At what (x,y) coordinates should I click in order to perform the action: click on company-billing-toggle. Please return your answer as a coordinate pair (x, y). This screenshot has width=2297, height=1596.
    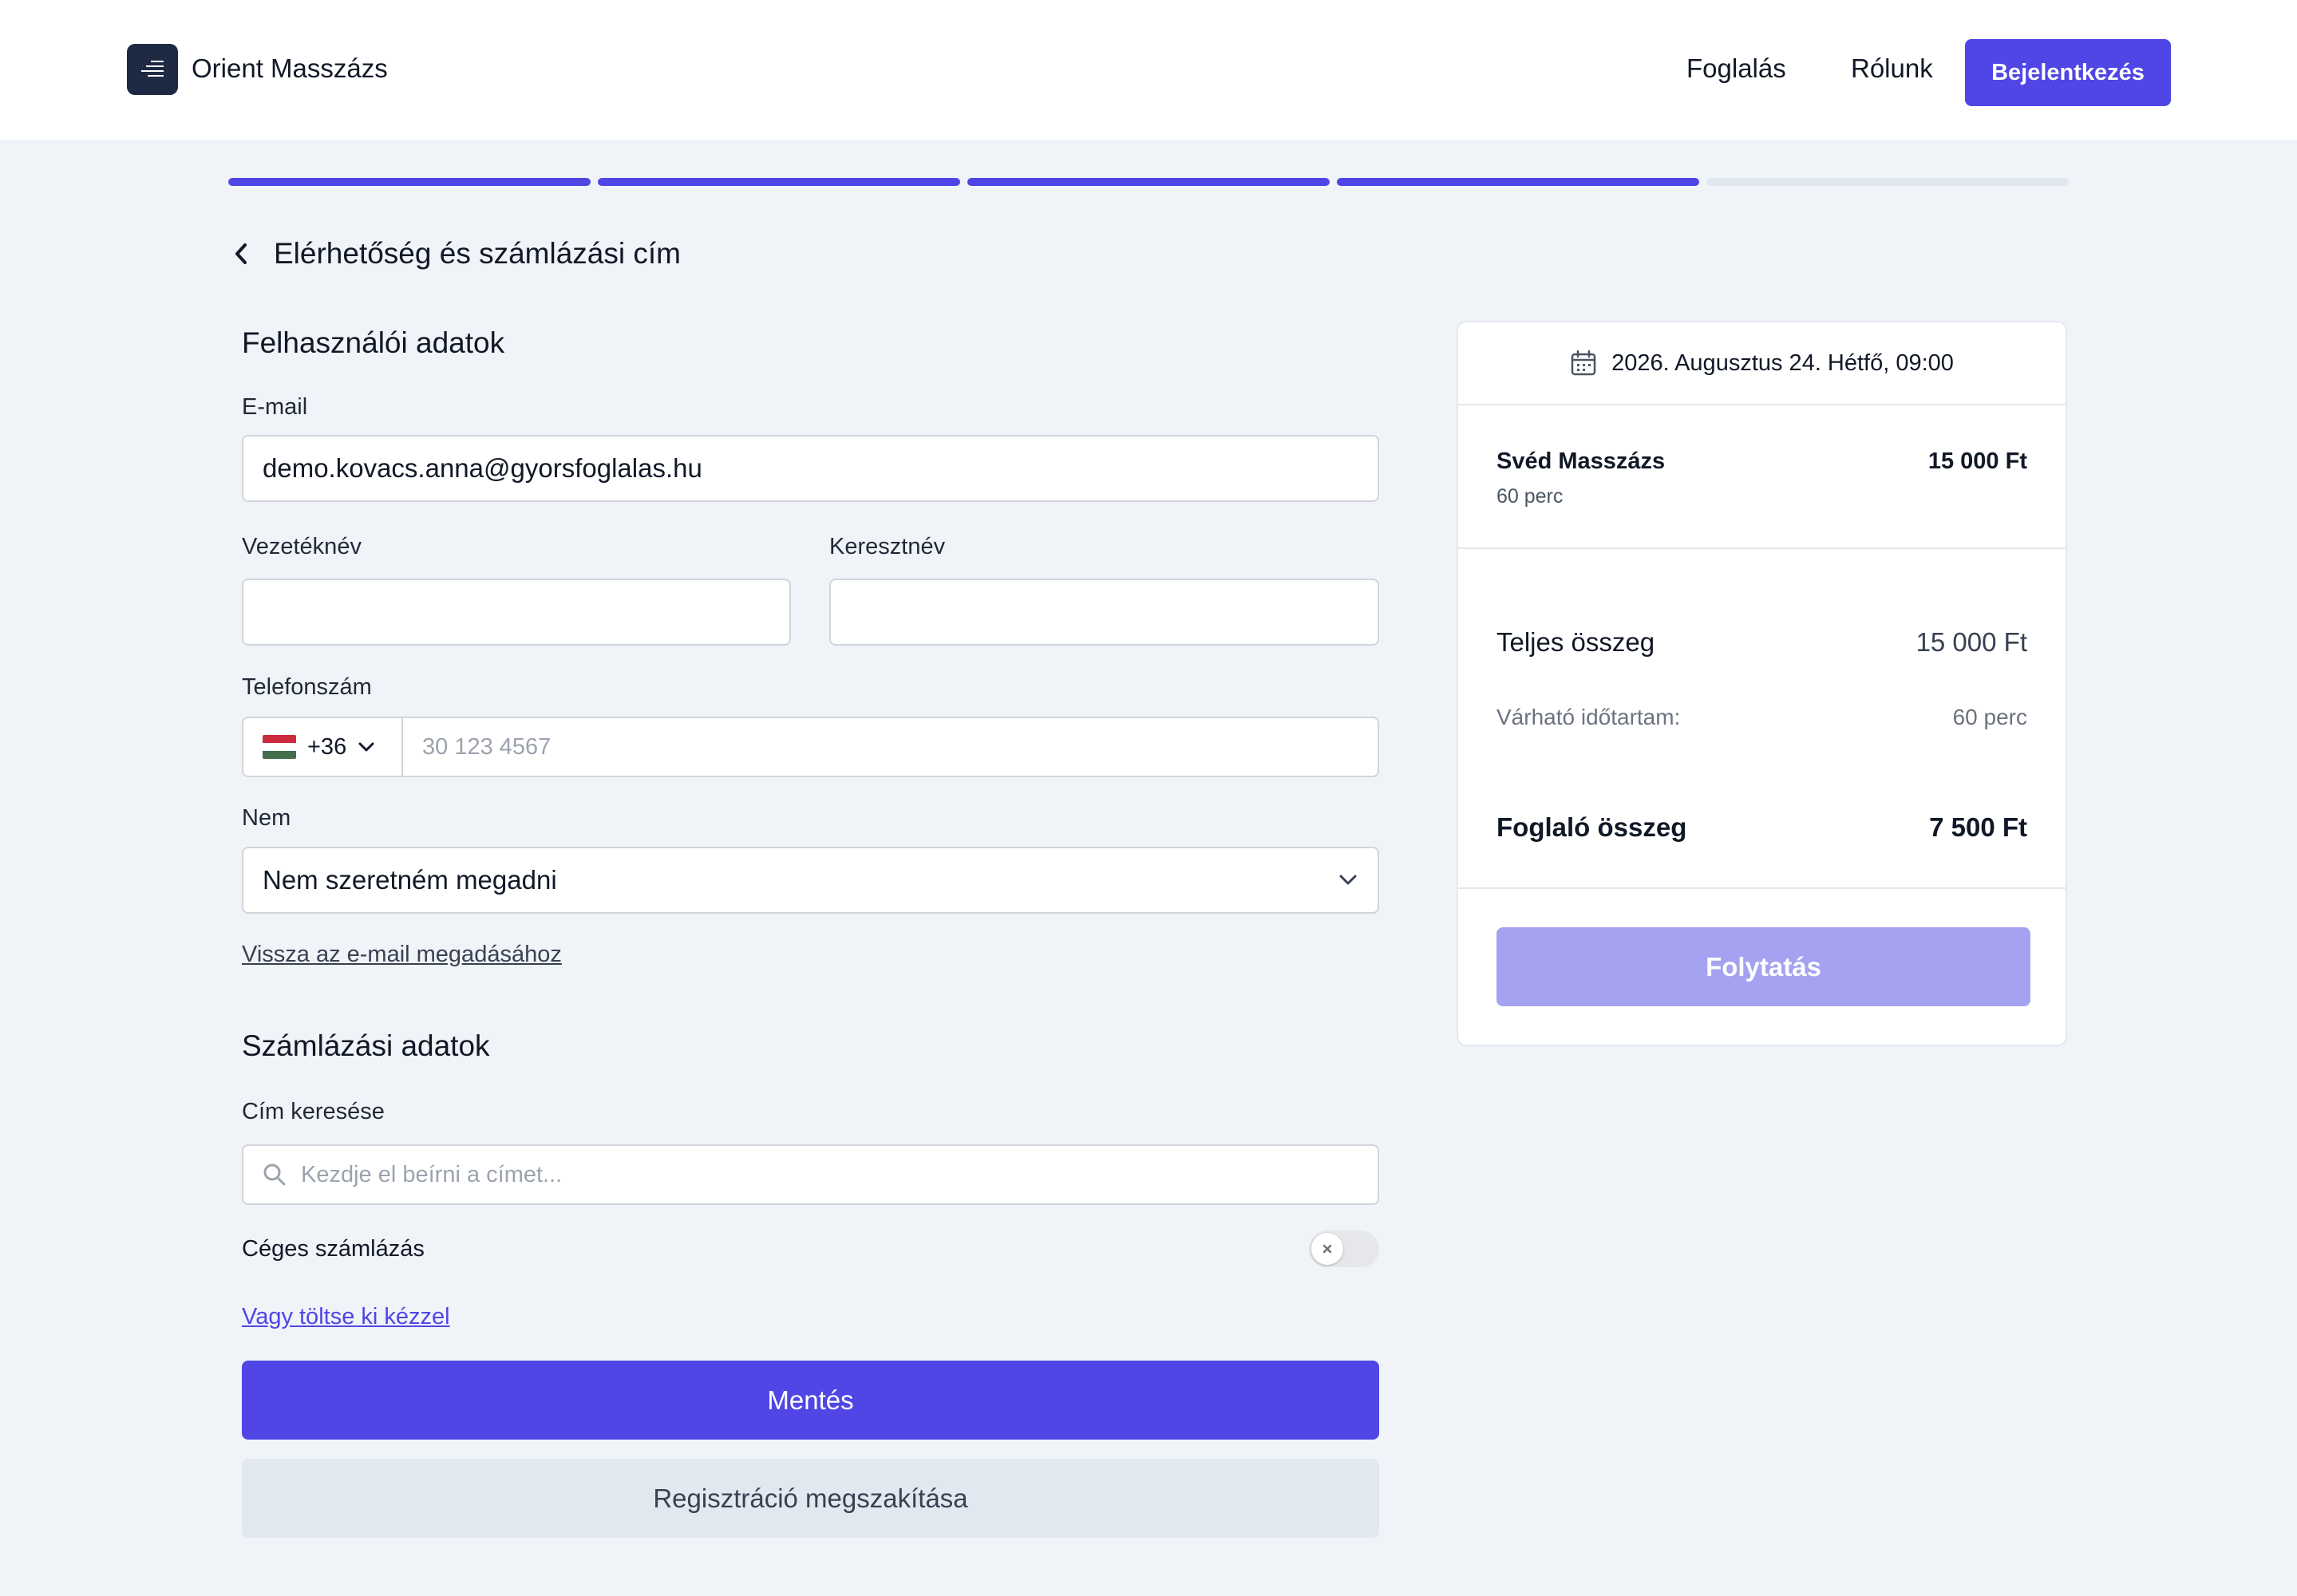
    Looking at the image, I should click on (1344, 1249).